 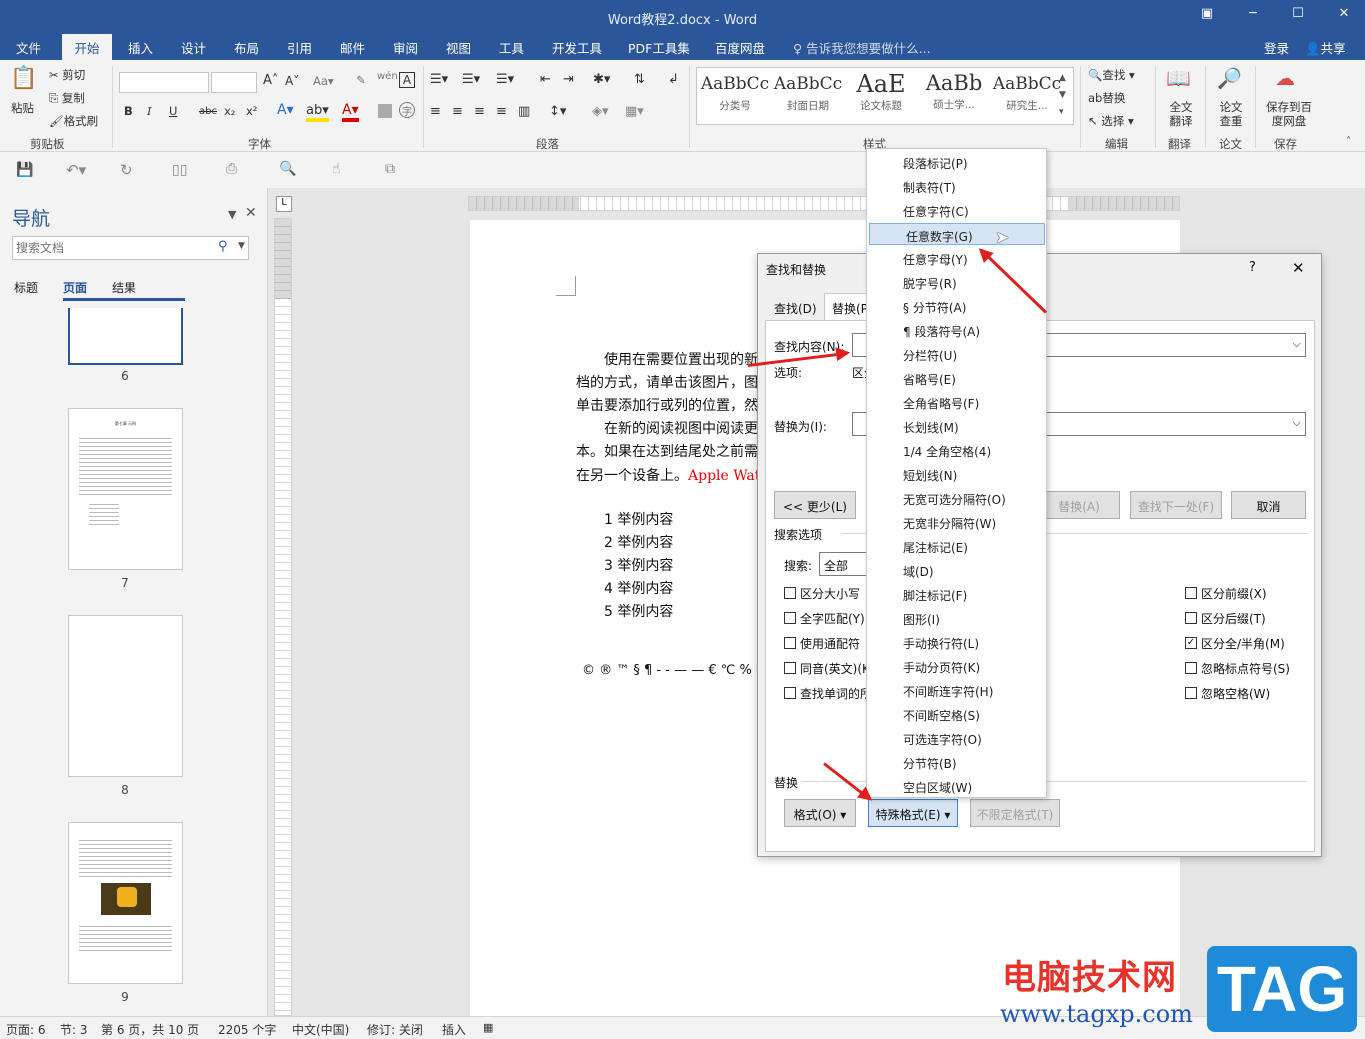 What do you see at coordinates (956, 474) in the screenshot?
I see `special-menu-item: 短划线(N)` at bounding box center [956, 474].